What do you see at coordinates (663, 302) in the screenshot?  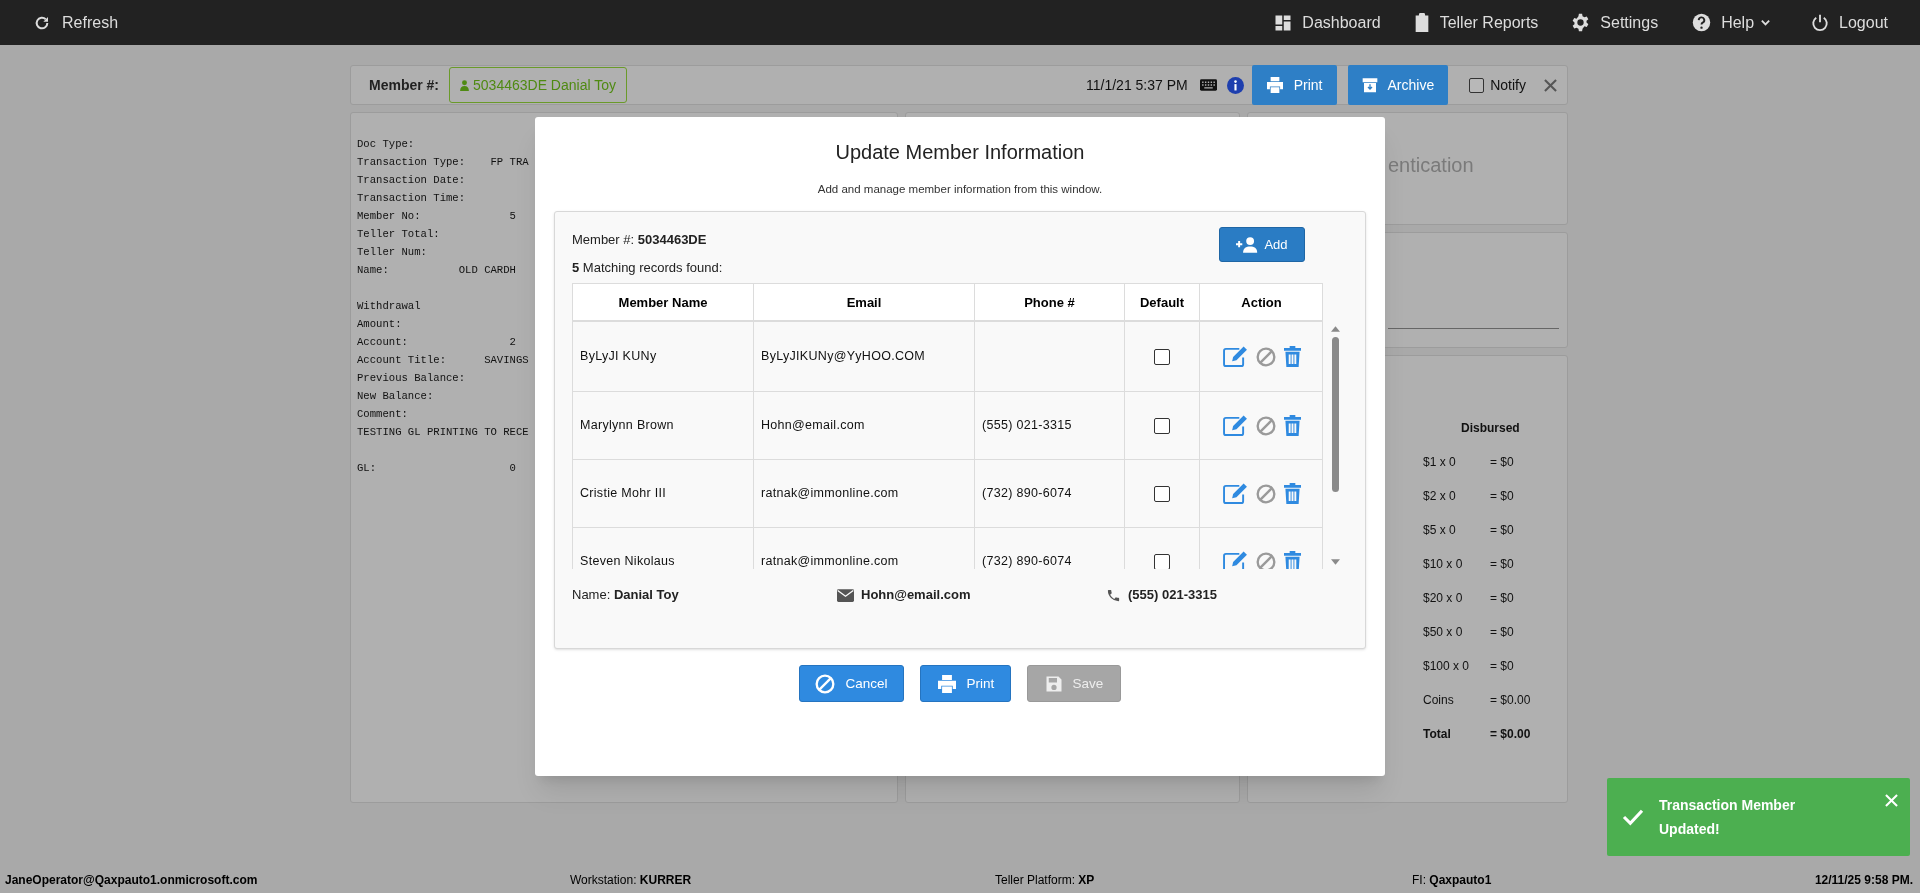 I see `column-header: Member Name` at bounding box center [663, 302].